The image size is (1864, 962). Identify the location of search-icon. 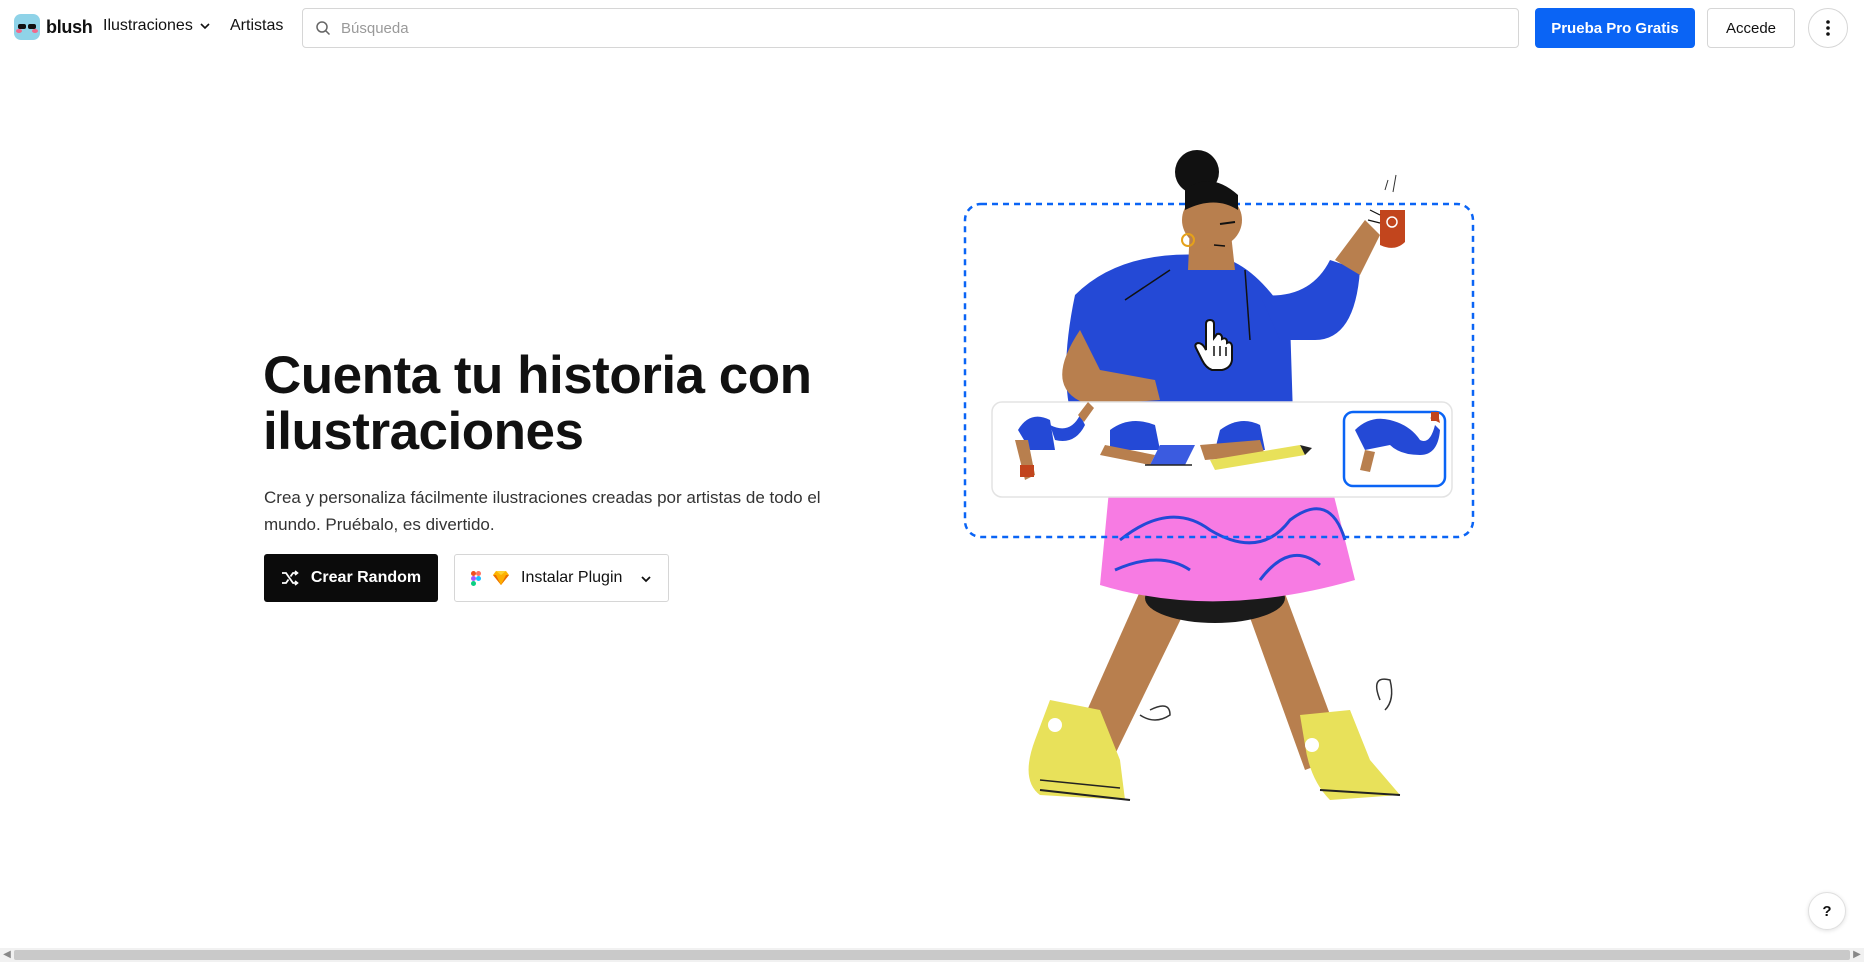
(323, 28).